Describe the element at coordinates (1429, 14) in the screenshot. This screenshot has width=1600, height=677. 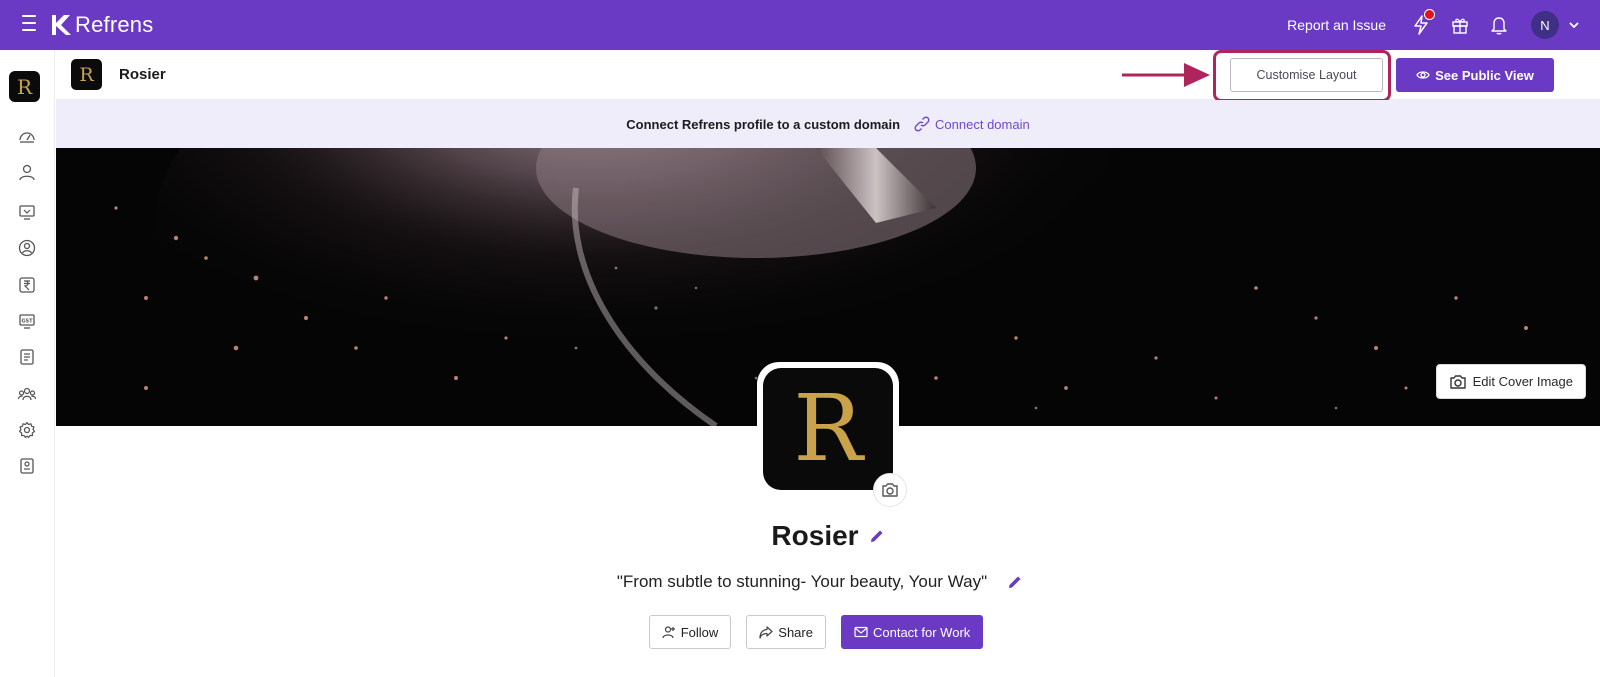
I see `notification-dot` at that location.